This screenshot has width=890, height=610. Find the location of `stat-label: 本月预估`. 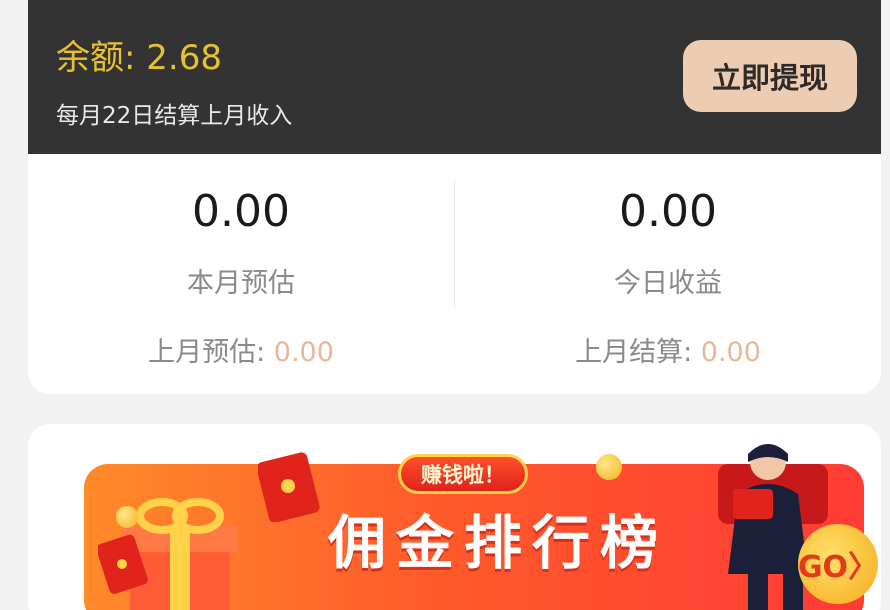

stat-label: 本月预估 is located at coordinates (241, 283).